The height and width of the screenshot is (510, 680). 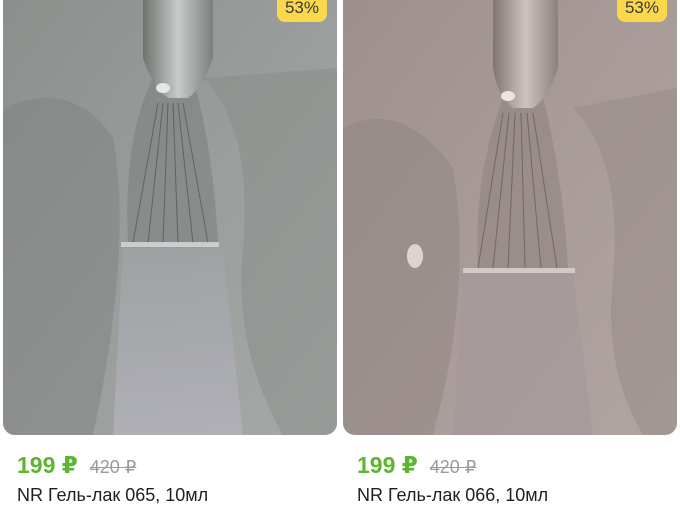 What do you see at coordinates (452, 495) in the screenshot?
I see `product-title: NR Гель-лак 066, 10мл` at bounding box center [452, 495].